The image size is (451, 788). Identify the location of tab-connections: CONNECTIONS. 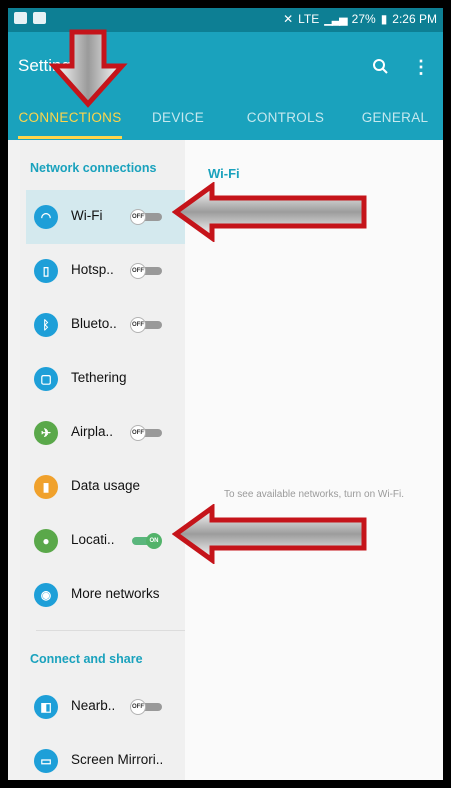
(70, 117).